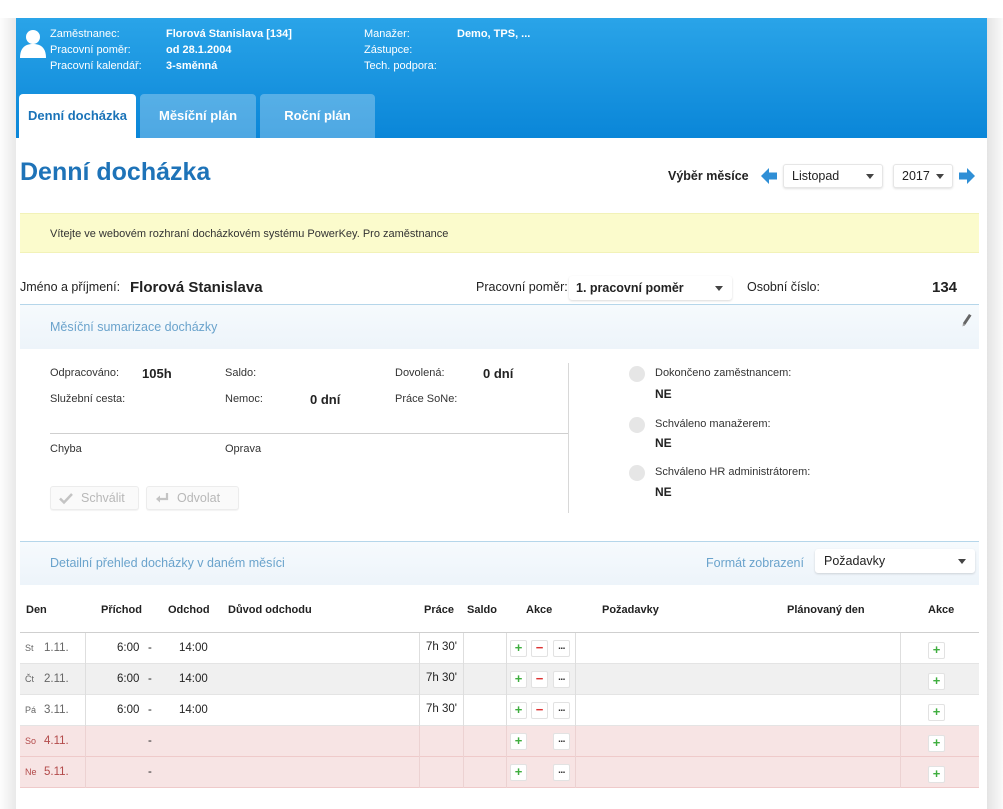 The width and height of the screenshot is (1003, 809). I want to click on row-date: 5.11., so click(56, 772).